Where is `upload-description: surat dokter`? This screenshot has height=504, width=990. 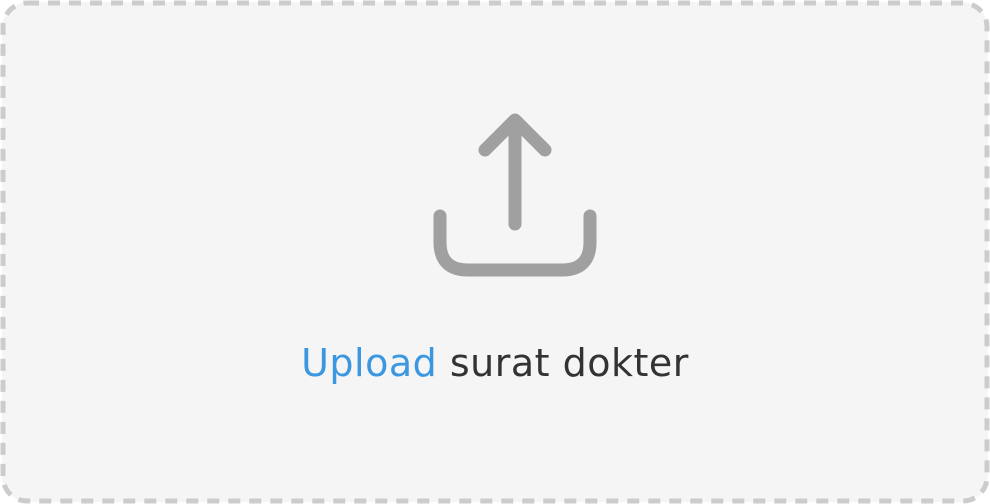 upload-description: surat dokter is located at coordinates (569, 363).